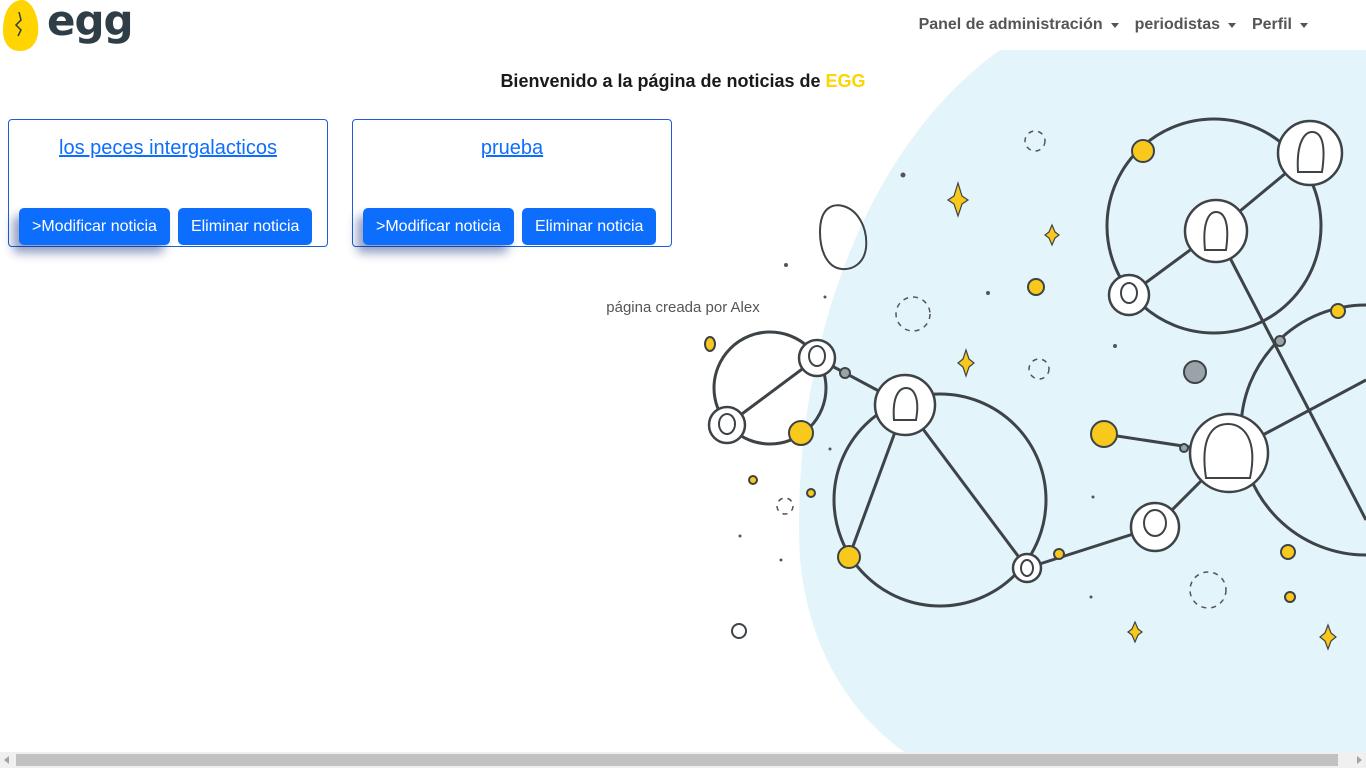 The width and height of the screenshot is (1366, 768). Describe the element at coordinates (1010, 24) in the screenshot. I see `nav-admin-panel-label: Panel de administración` at that location.